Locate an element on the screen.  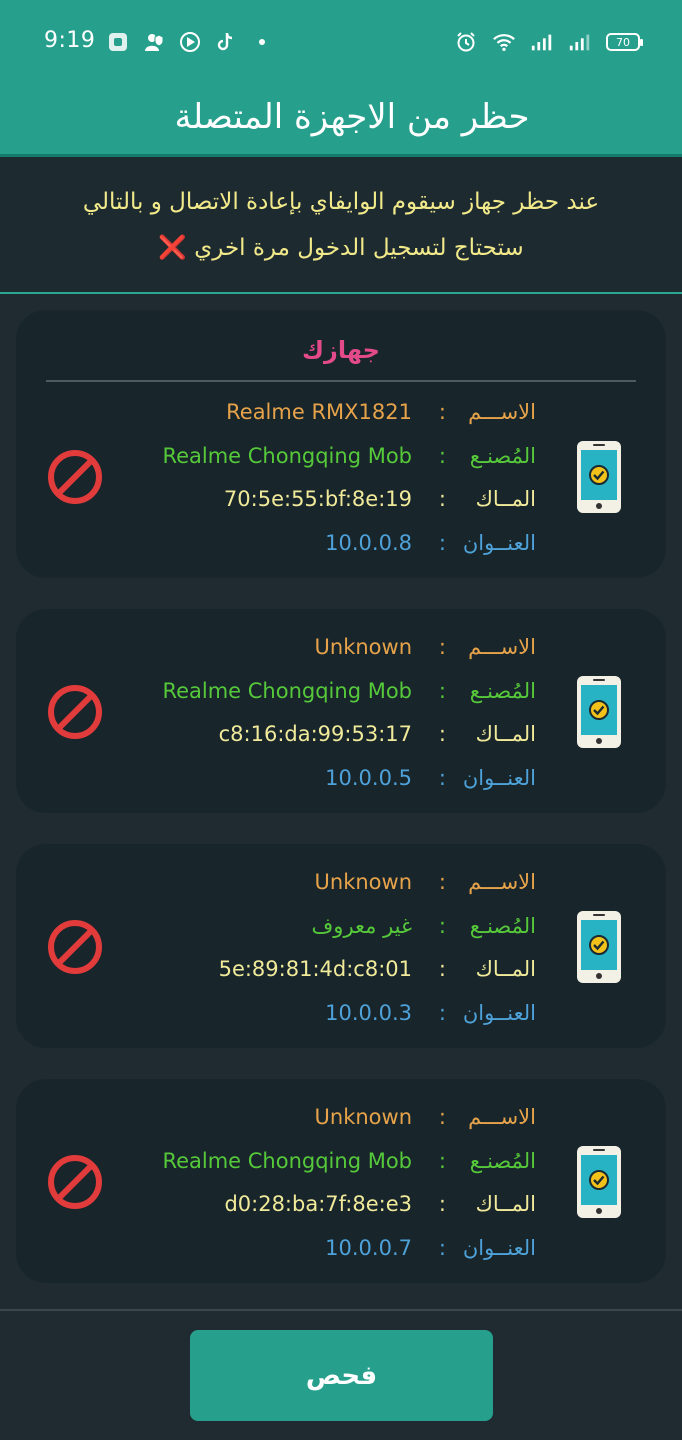
tiktok-icon is located at coordinates (226, 42).